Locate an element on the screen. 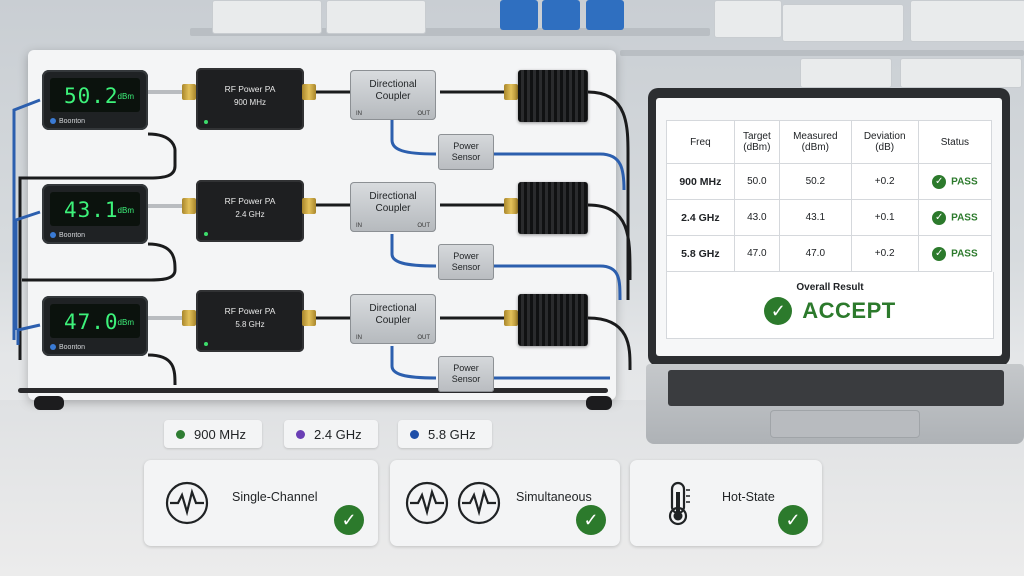 Image resolution: width=1024 pixels, height=576 pixels. power-meter-5_8ghz: 47.0 dBm Boonton is located at coordinates (95, 326).